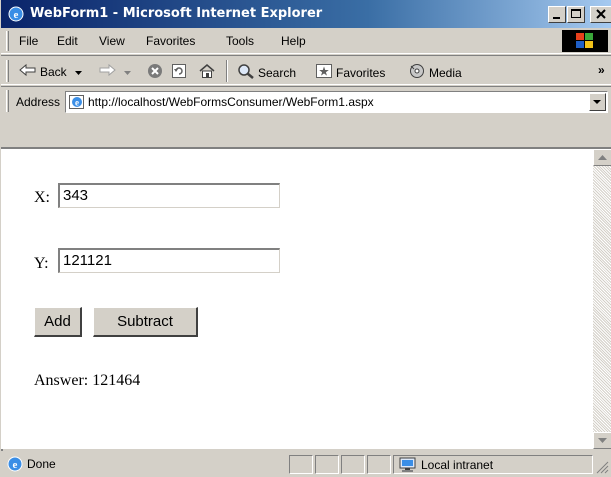  I want to click on window-title: WebForm1 - Microsoft Internet Explorer, so click(176, 13).